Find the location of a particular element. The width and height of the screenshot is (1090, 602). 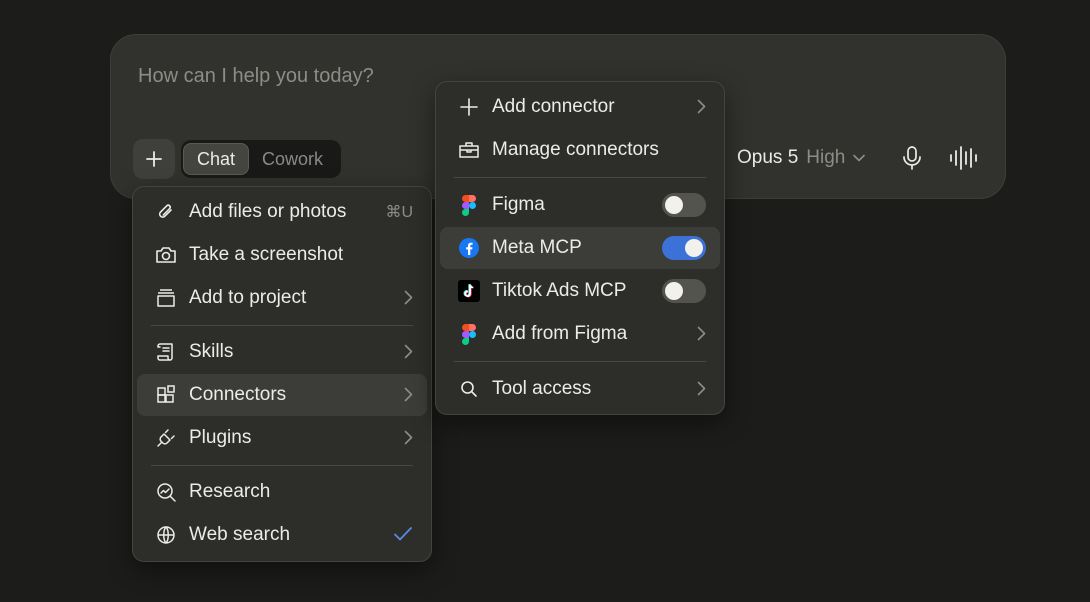

chevron-down-icon is located at coordinates (859, 158).